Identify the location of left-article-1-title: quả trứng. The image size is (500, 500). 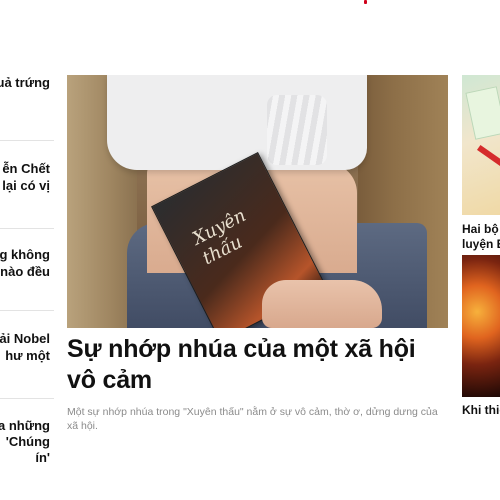
(25, 82).